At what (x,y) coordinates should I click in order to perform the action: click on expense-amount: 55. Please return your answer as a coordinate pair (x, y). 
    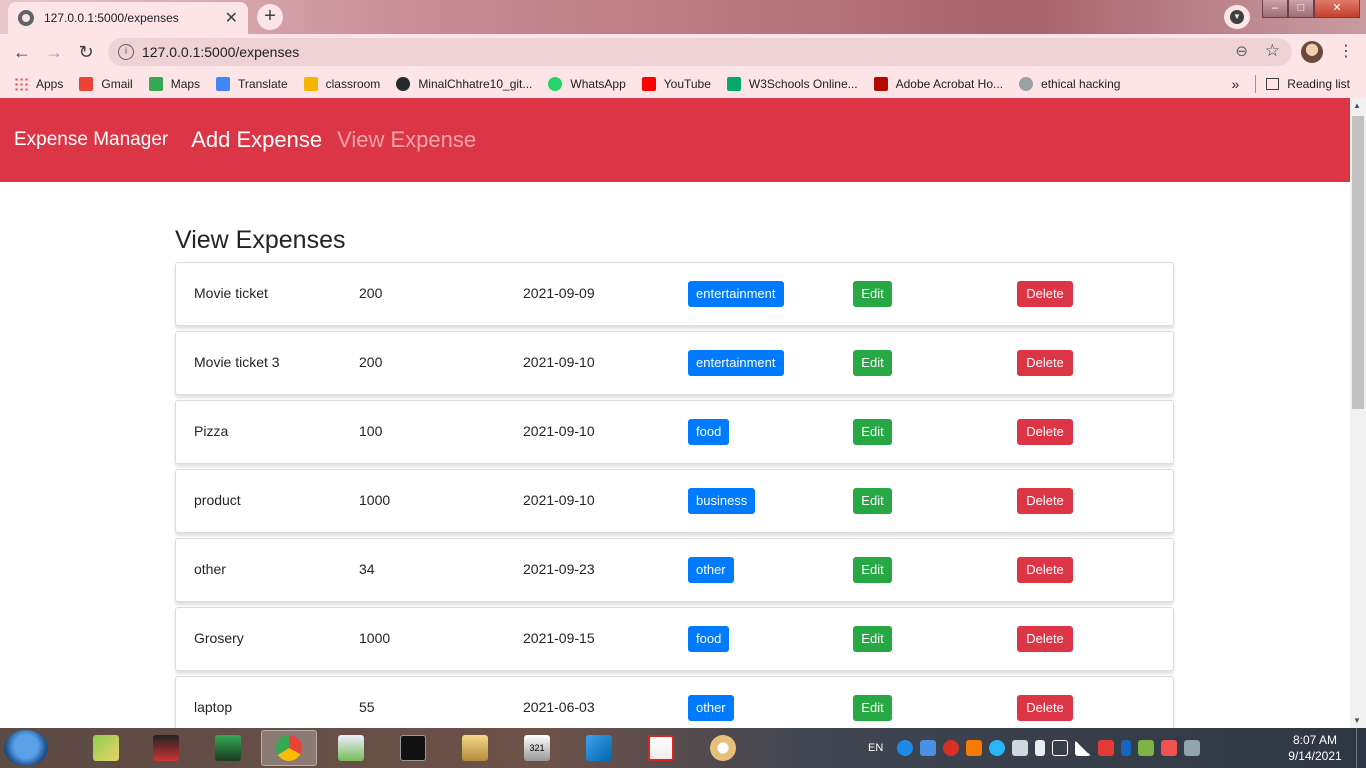
    Looking at the image, I should click on (367, 707).